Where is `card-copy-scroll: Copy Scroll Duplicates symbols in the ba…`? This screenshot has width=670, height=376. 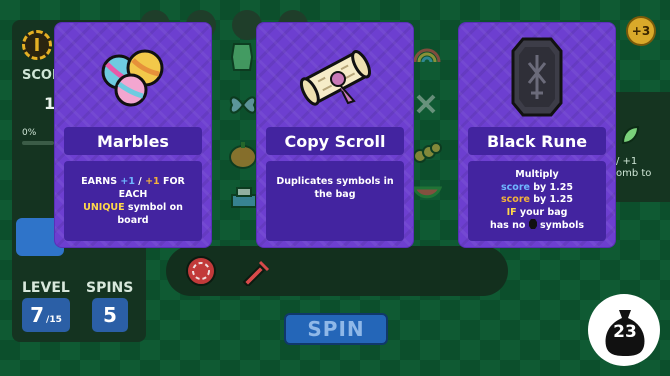 card-copy-scroll: Copy Scroll Duplicates symbols in the ba… is located at coordinates (335, 135).